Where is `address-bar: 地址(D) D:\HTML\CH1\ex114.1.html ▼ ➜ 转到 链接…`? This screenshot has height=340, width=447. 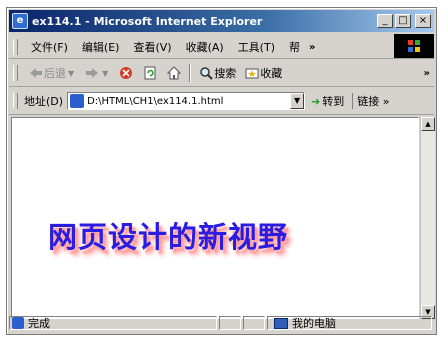
address-bar: 地址(D) D:\HTML\CH1\ex114.1.html ▼ ➜ 转到 链接… is located at coordinates (221, 101).